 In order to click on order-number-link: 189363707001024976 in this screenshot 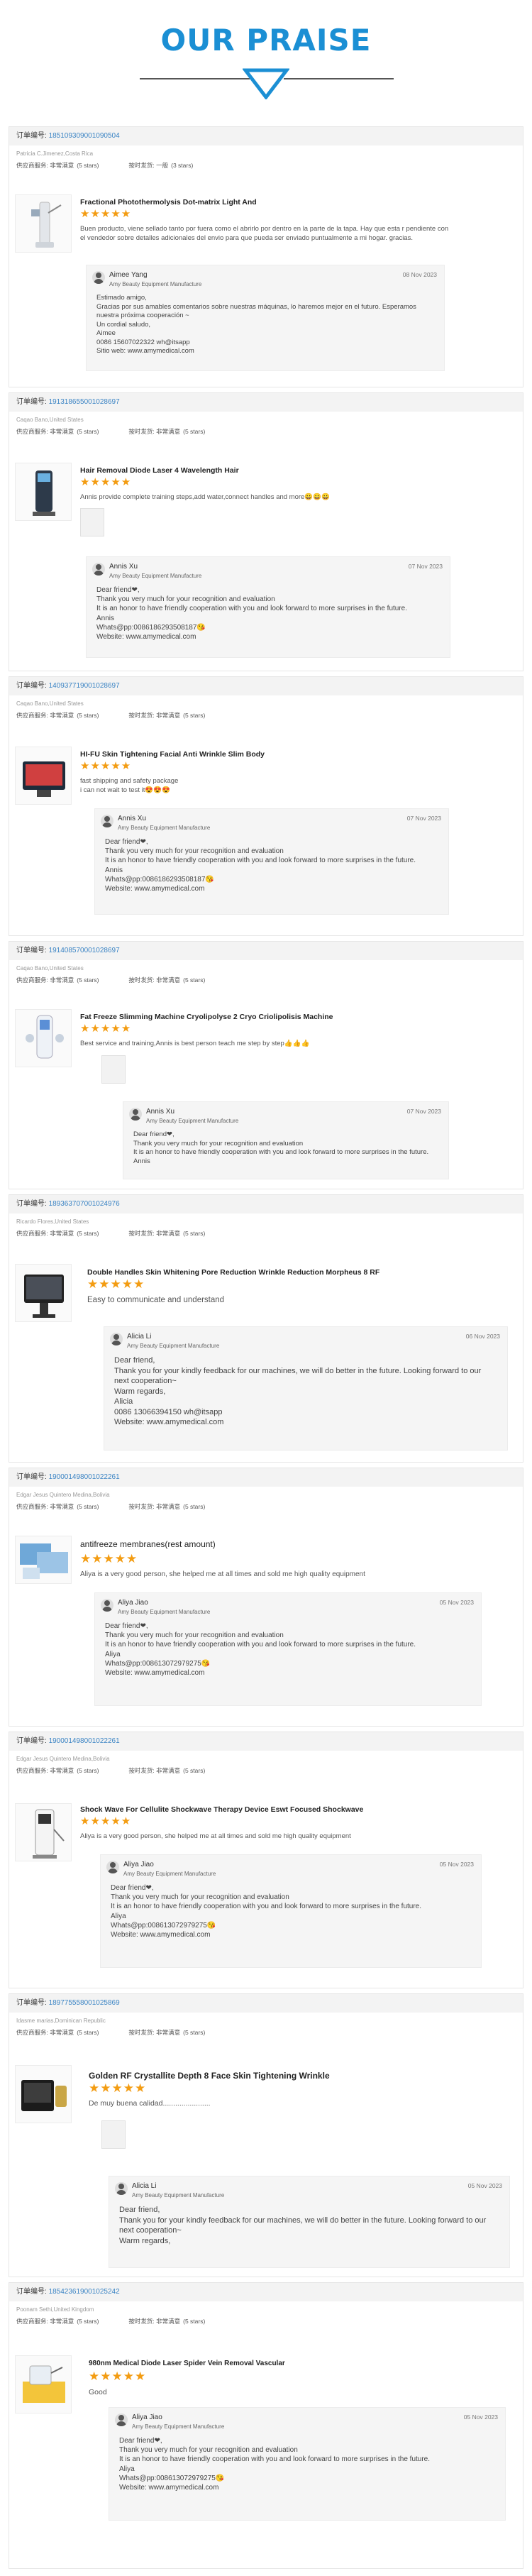, I will do `click(84, 1204)`.